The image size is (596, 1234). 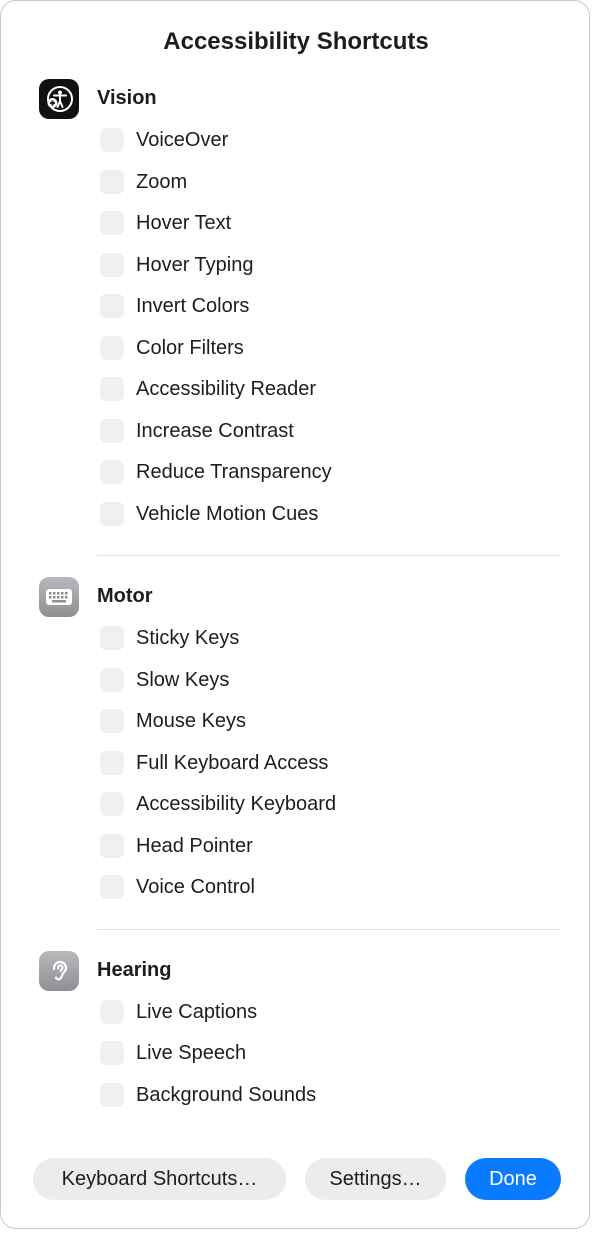 I want to click on checkbox-label: Voice Control, so click(x=195, y=886).